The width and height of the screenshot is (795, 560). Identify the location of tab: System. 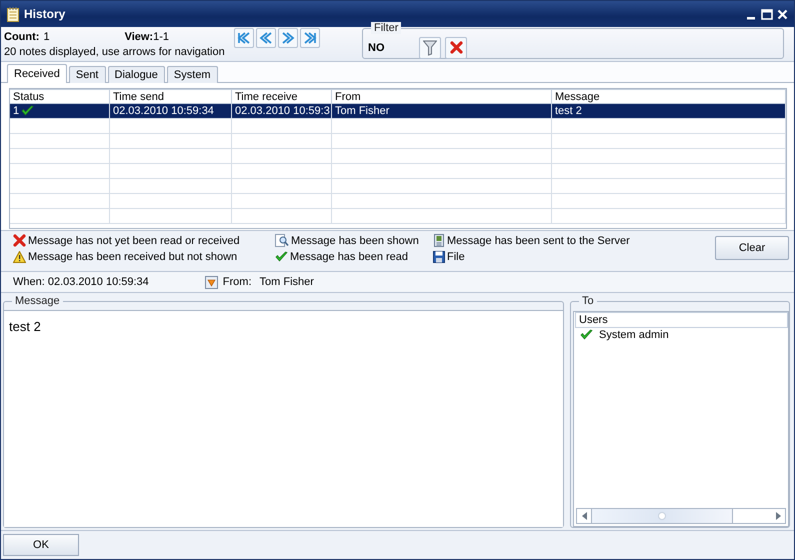
(192, 74).